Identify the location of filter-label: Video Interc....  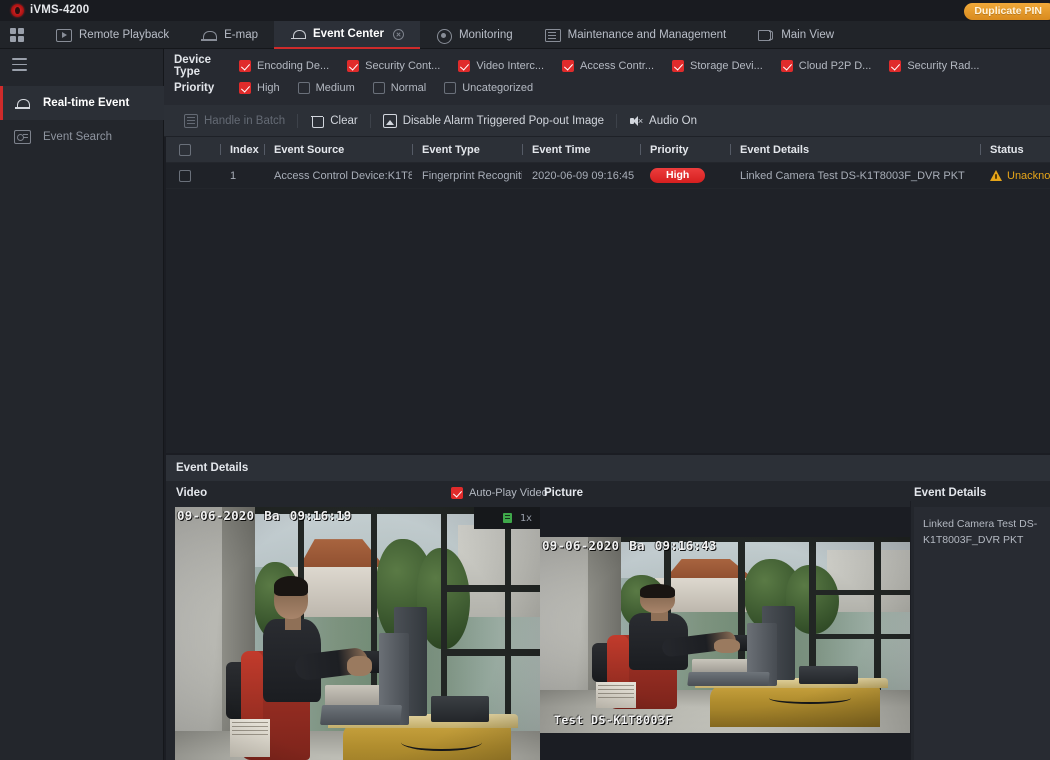
(510, 66).